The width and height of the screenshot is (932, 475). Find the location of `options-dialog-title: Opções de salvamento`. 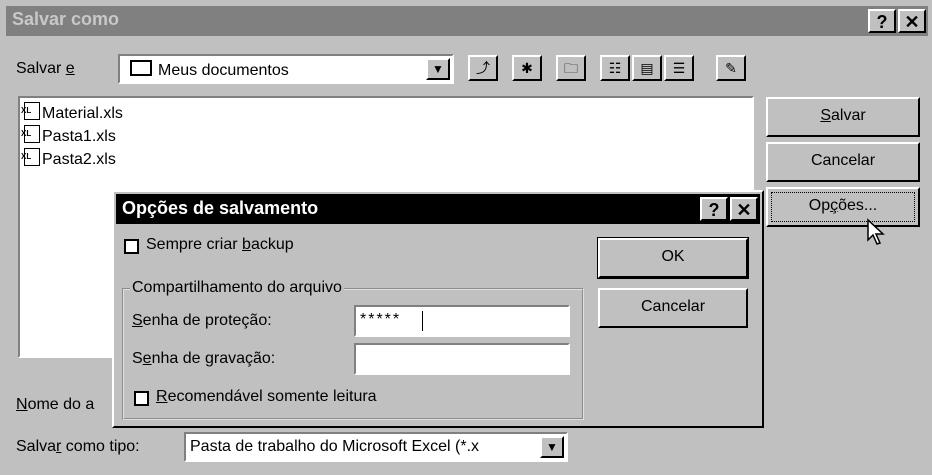

options-dialog-title: Opções de salvamento is located at coordinates (220, 208).